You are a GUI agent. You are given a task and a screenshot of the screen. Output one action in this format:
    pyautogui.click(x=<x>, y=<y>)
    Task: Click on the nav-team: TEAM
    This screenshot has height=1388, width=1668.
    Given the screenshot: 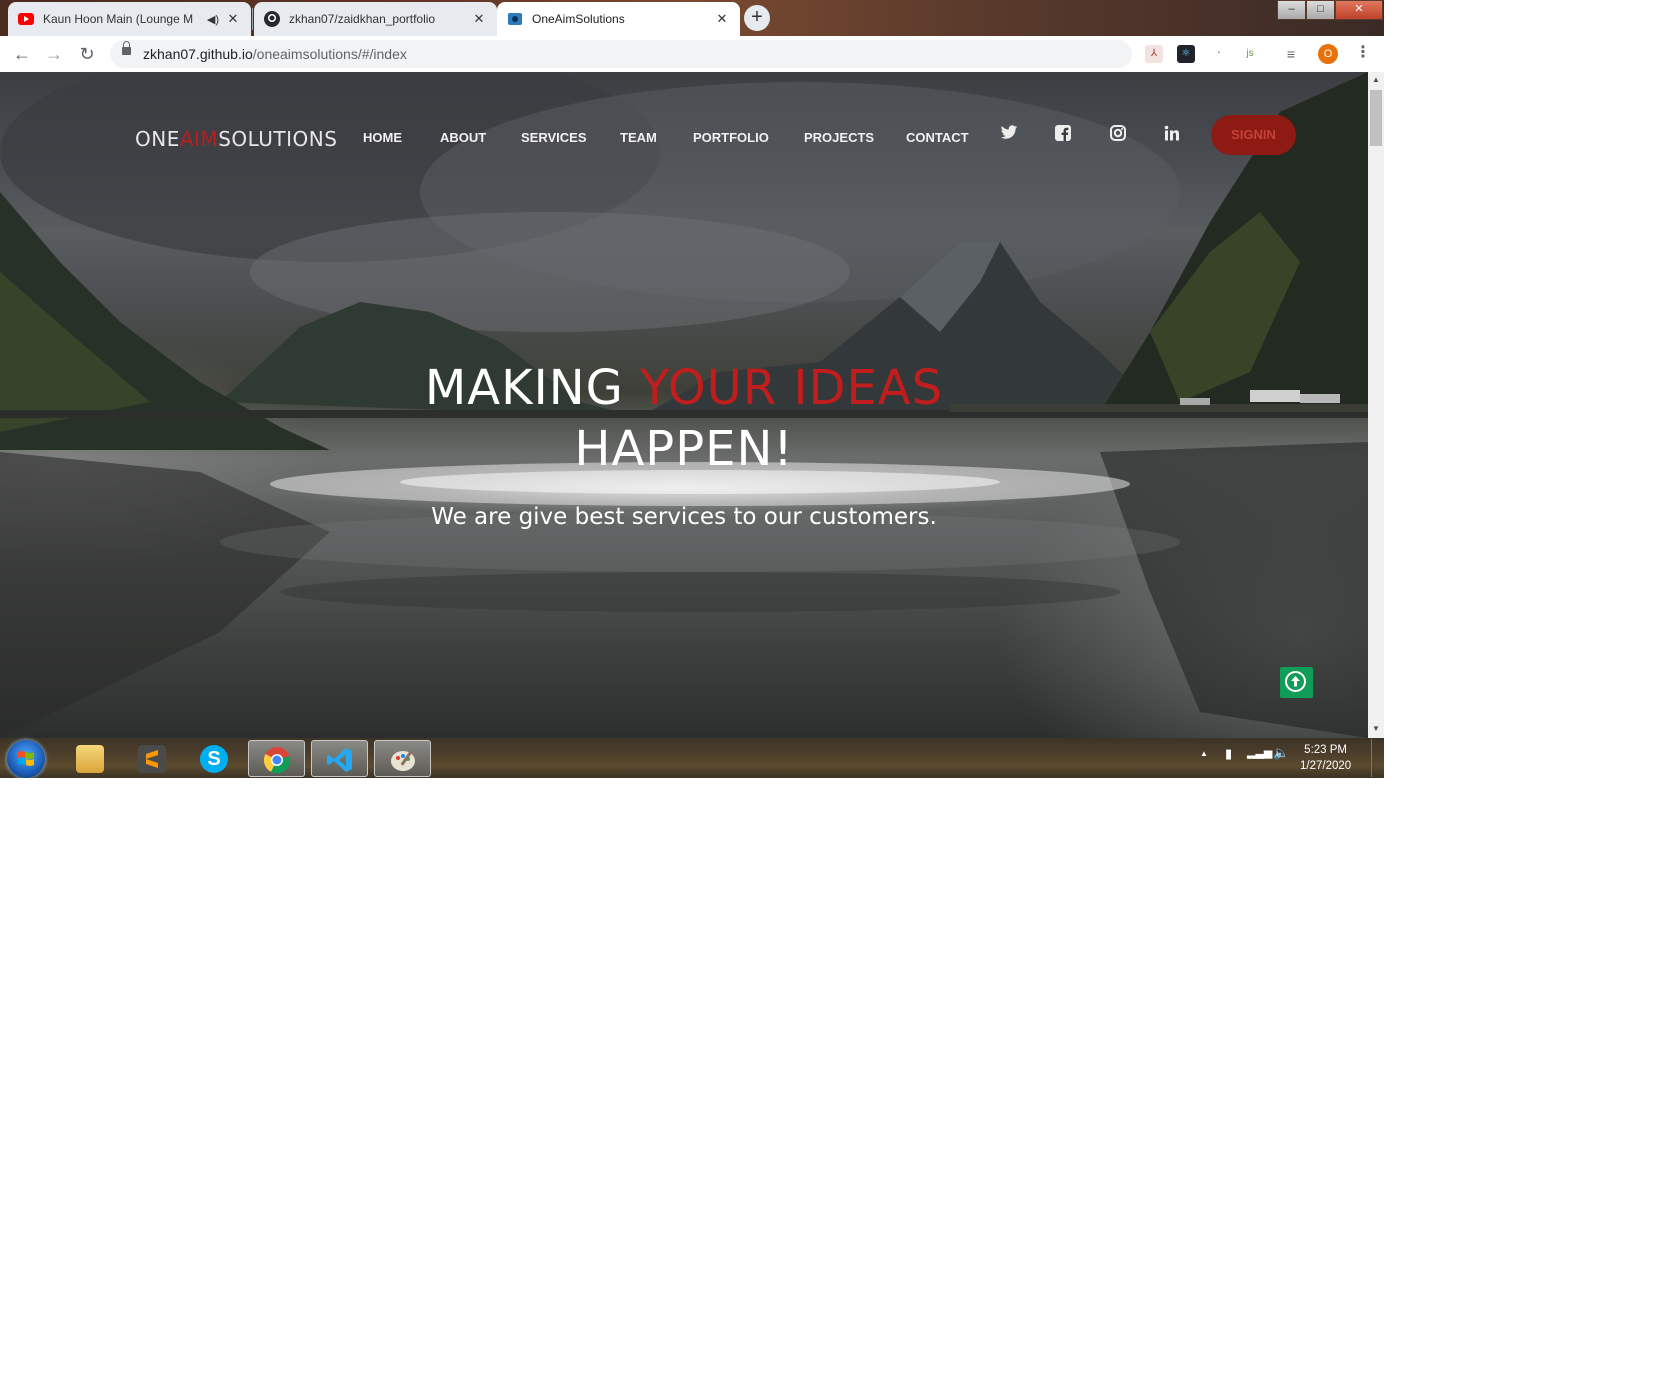 What is the action you would take?
    pyautogui.click(x=638, y=137)
    